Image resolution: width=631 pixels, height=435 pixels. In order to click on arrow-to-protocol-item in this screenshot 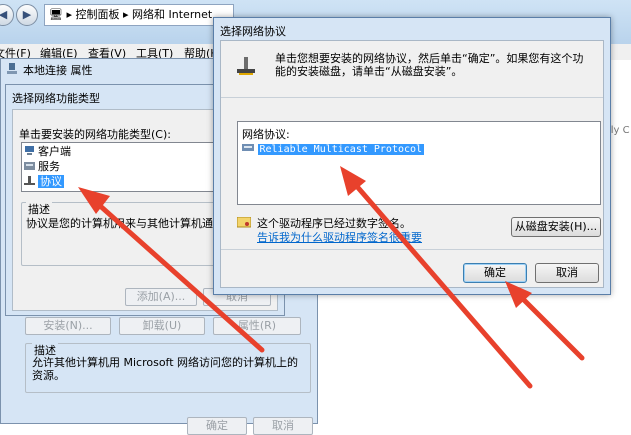, I will do `click(171, 270)`.